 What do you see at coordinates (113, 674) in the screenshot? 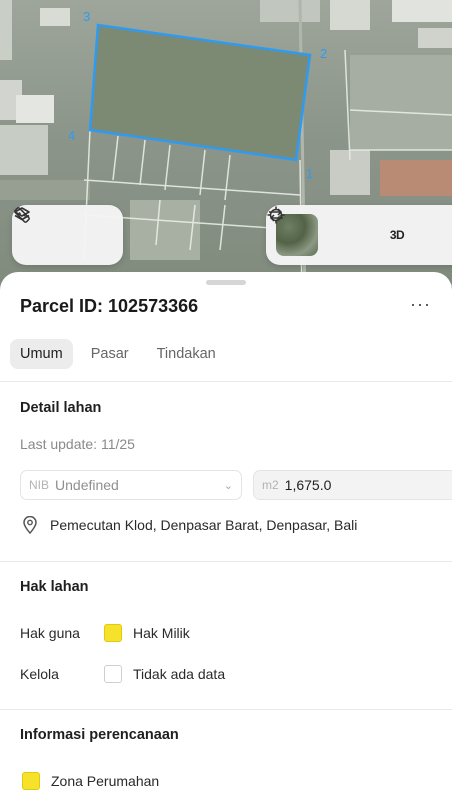
I see `kelola-swatch` at bounding box center [113, 674].